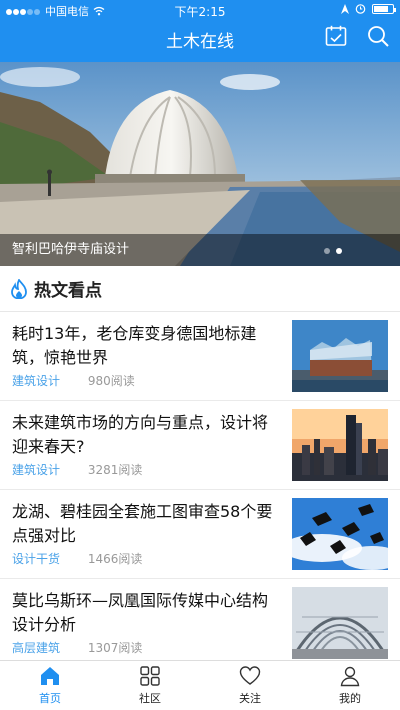 The height and width of the screenshot is (710, 400). I want to click on tab-label: 关注, so click(250, 698).